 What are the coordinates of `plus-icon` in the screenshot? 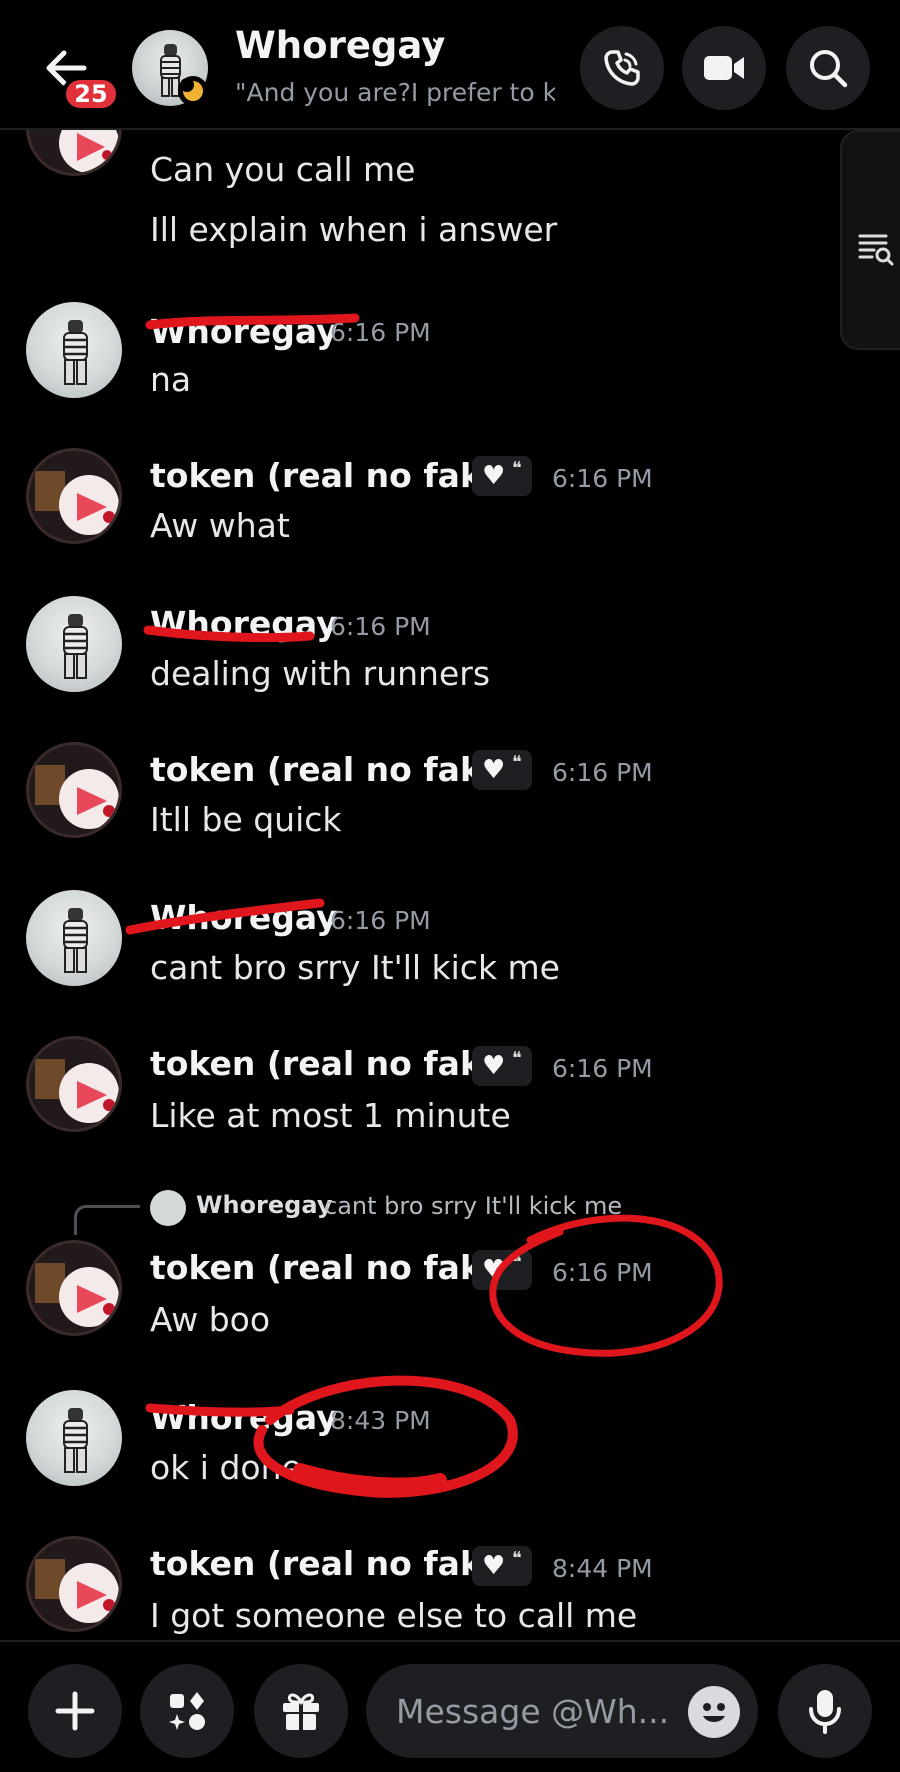 It's located at (75, 1711).